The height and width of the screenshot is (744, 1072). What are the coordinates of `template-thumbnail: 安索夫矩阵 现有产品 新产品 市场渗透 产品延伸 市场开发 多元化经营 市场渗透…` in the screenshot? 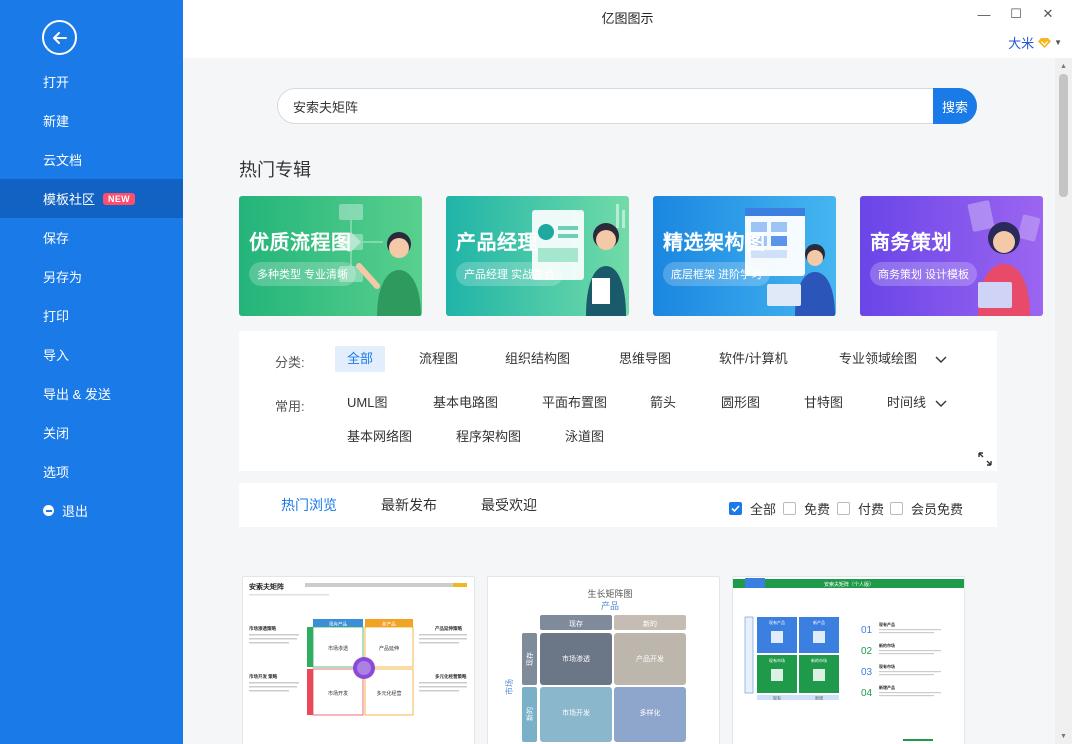 It's located at (358, 649).